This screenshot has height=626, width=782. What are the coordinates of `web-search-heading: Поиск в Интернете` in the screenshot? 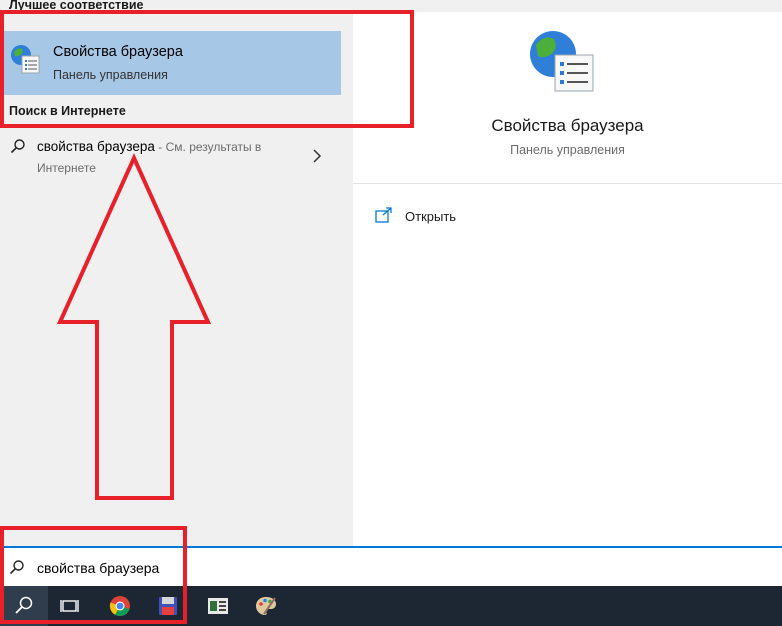 It's located at (67, 111).